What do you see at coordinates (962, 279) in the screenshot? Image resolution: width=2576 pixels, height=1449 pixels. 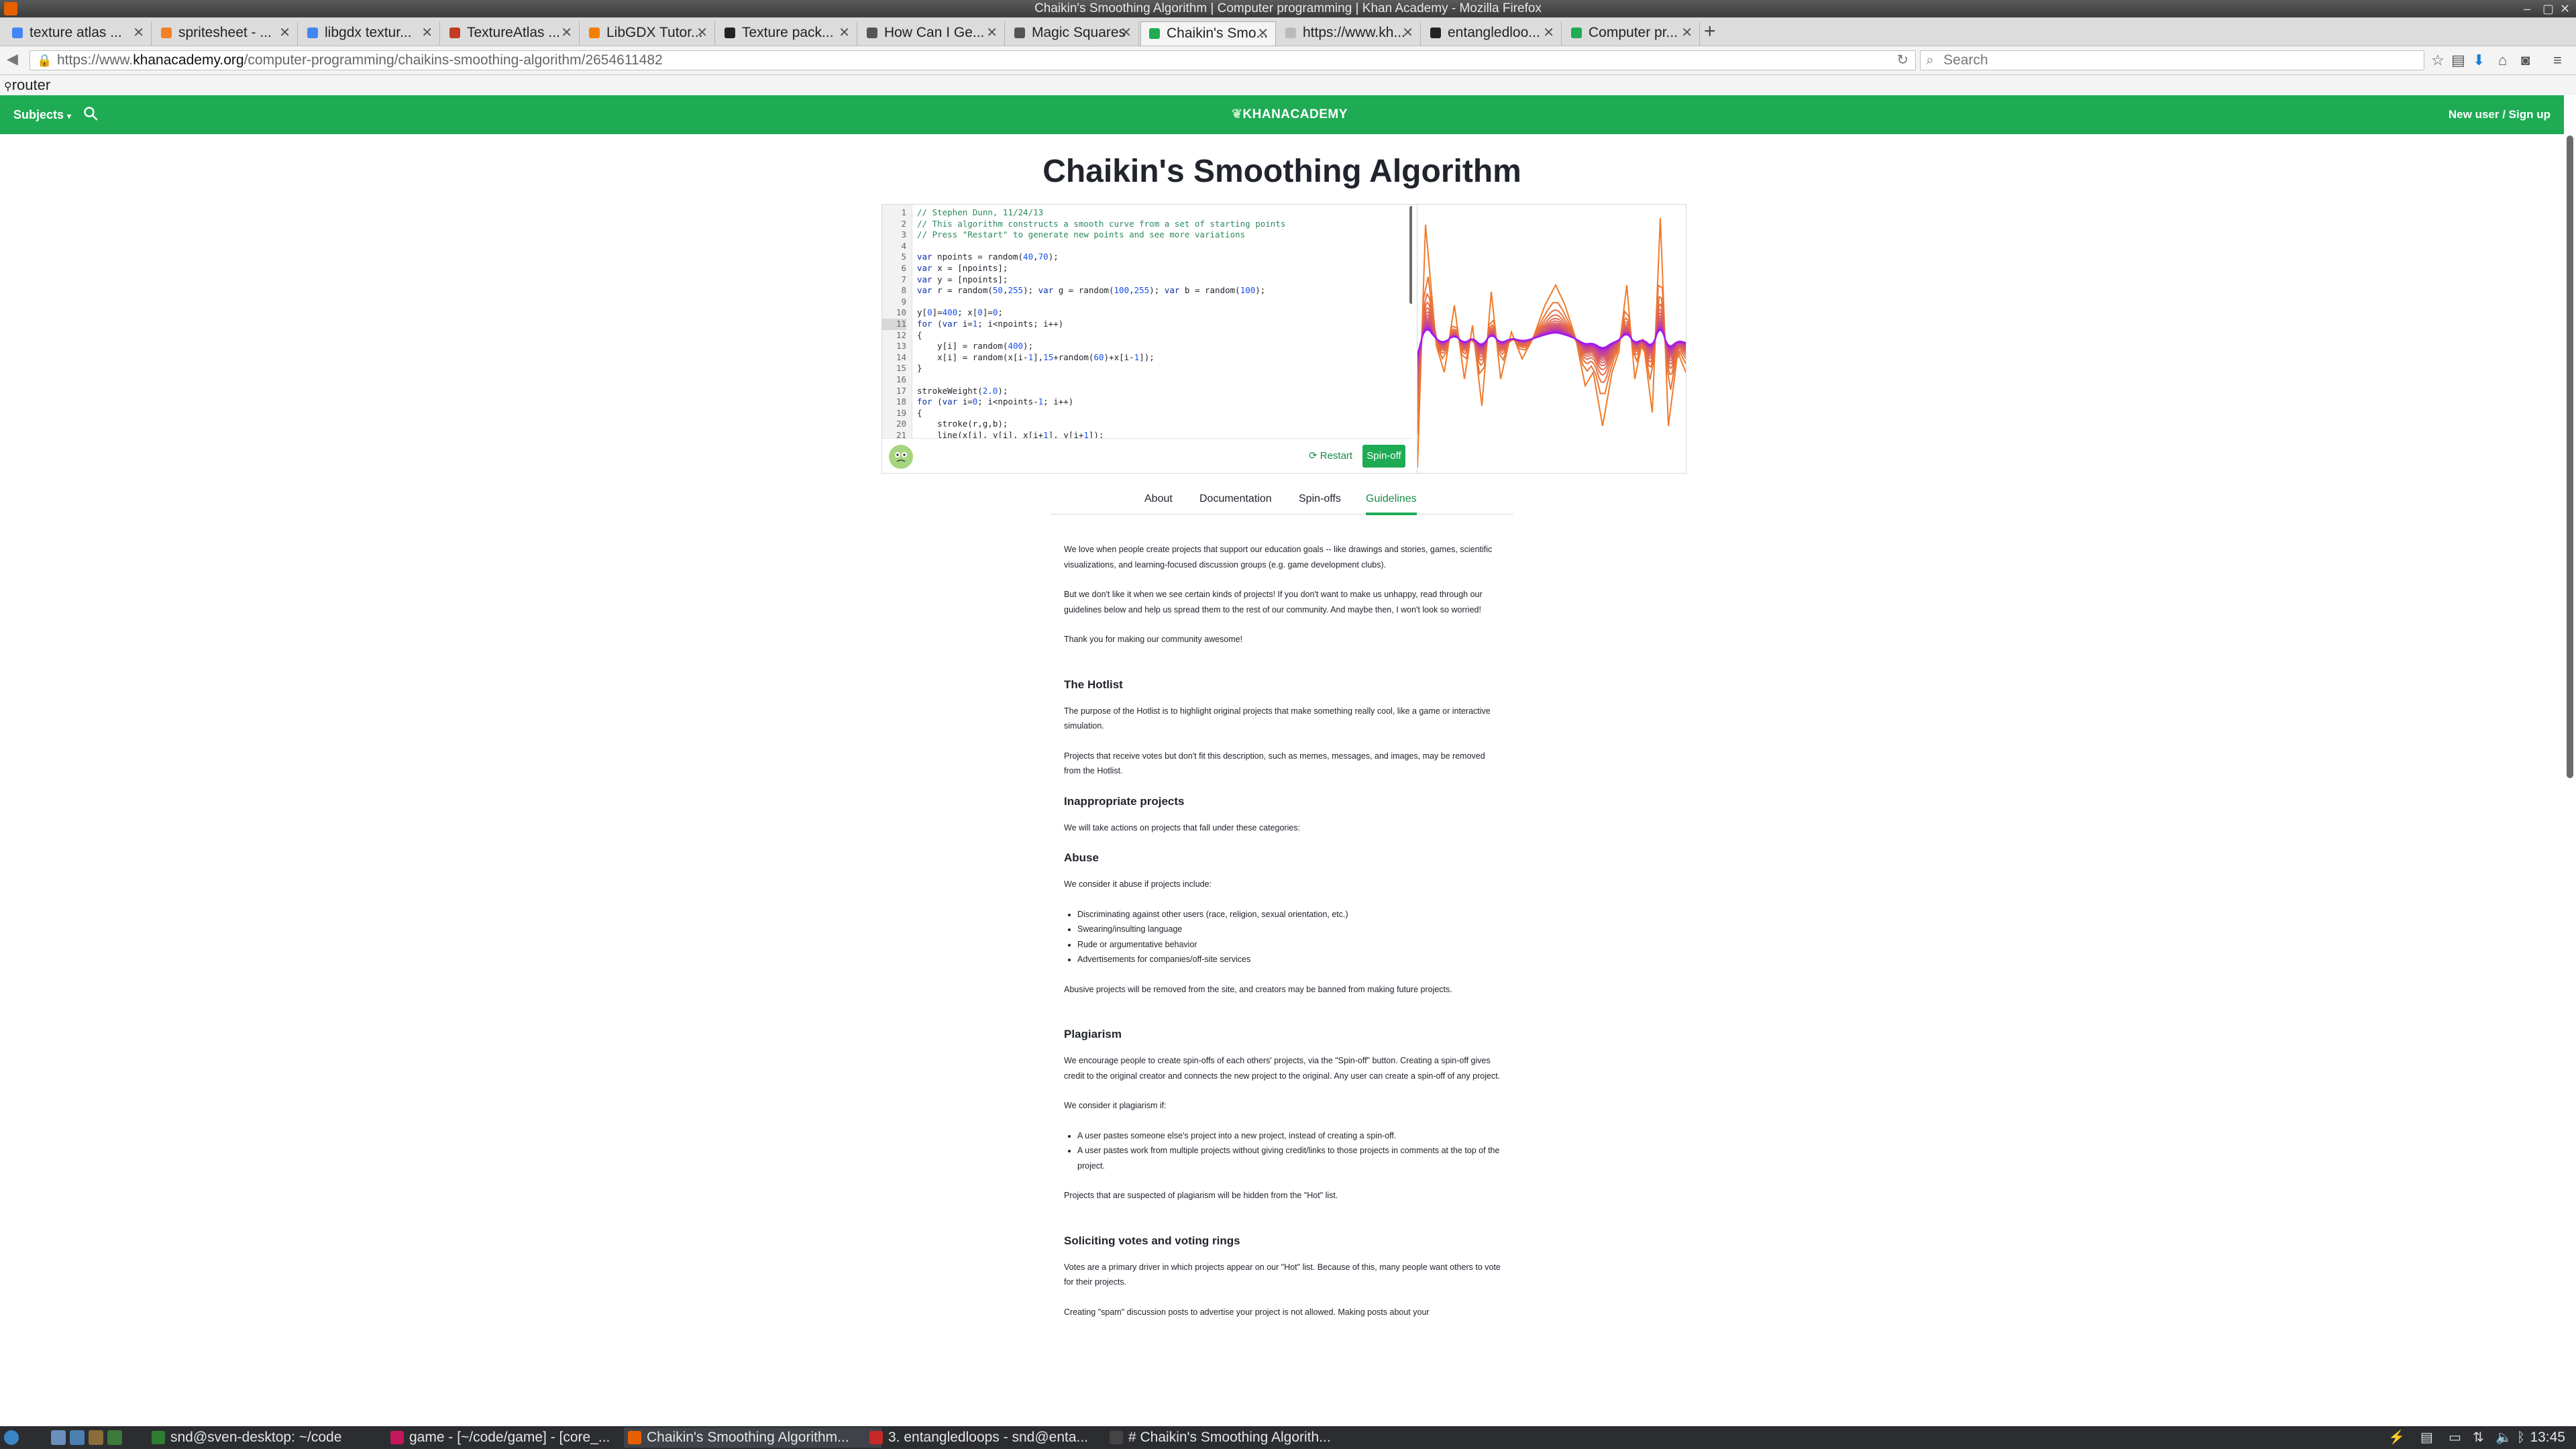 I see `code-text: var y = [npoints];` at bounding box center [962, 279].